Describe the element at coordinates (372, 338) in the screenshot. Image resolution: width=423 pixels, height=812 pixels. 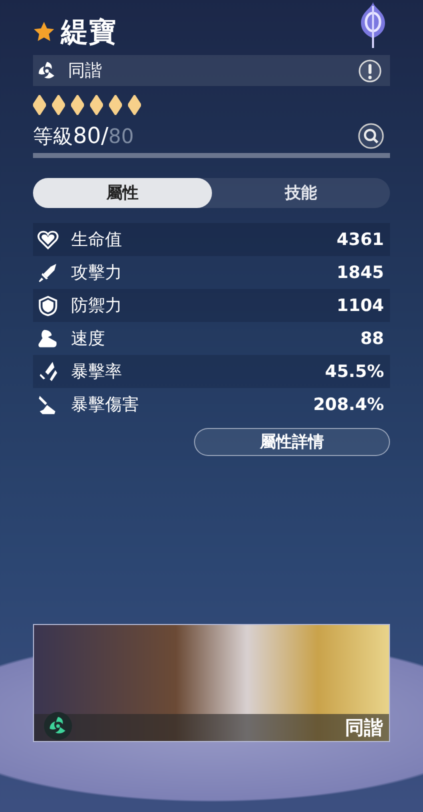
I see `stat-value: 88` at that location.